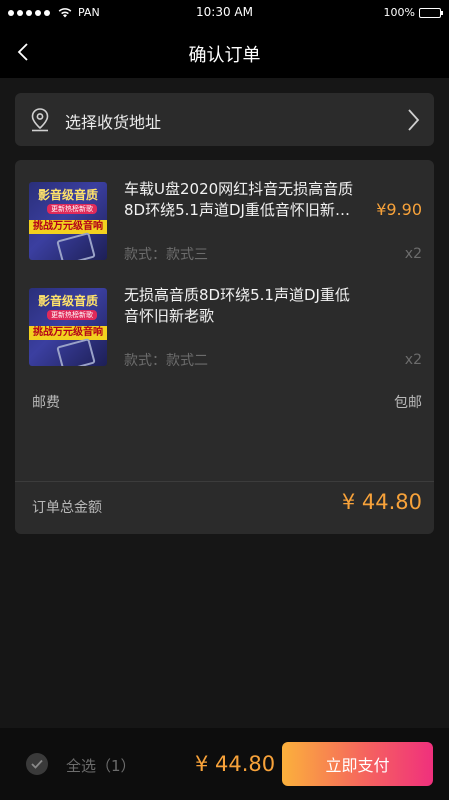  Describe the element at coordinates (235, 764) in the screenshot. I see `checkout-total: ¥ 44.80` at that location.